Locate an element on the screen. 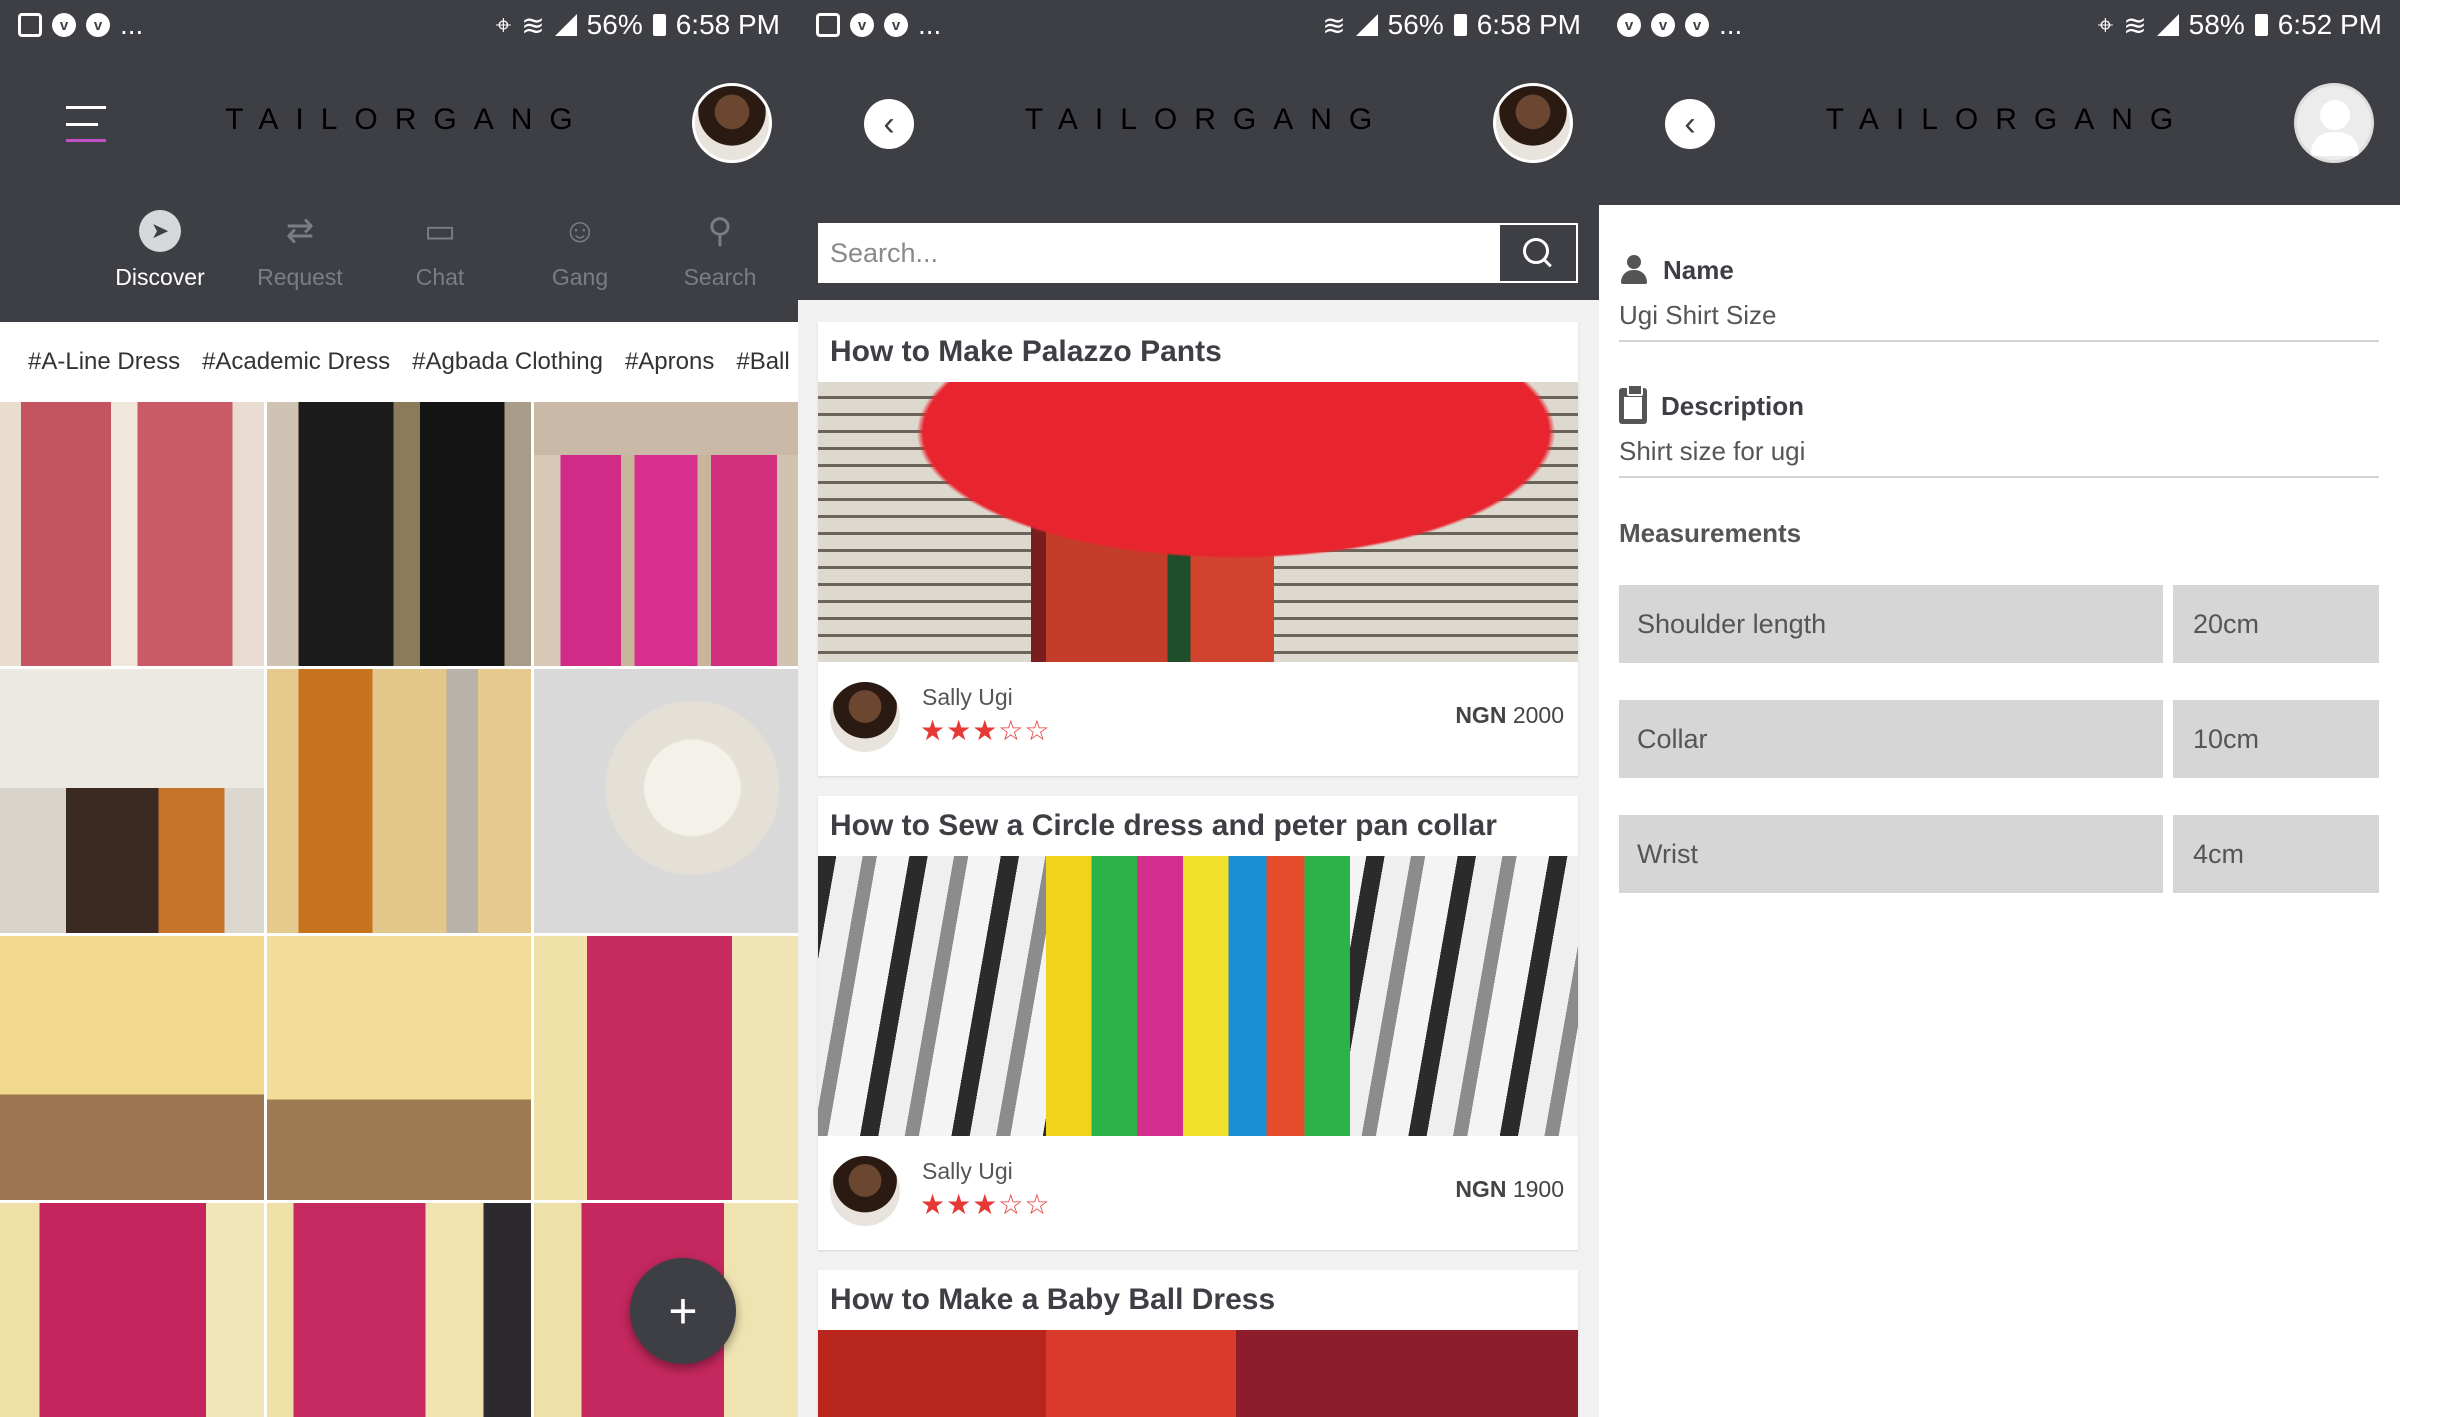  clipboard-icon is located at coordinates (1633, 404).